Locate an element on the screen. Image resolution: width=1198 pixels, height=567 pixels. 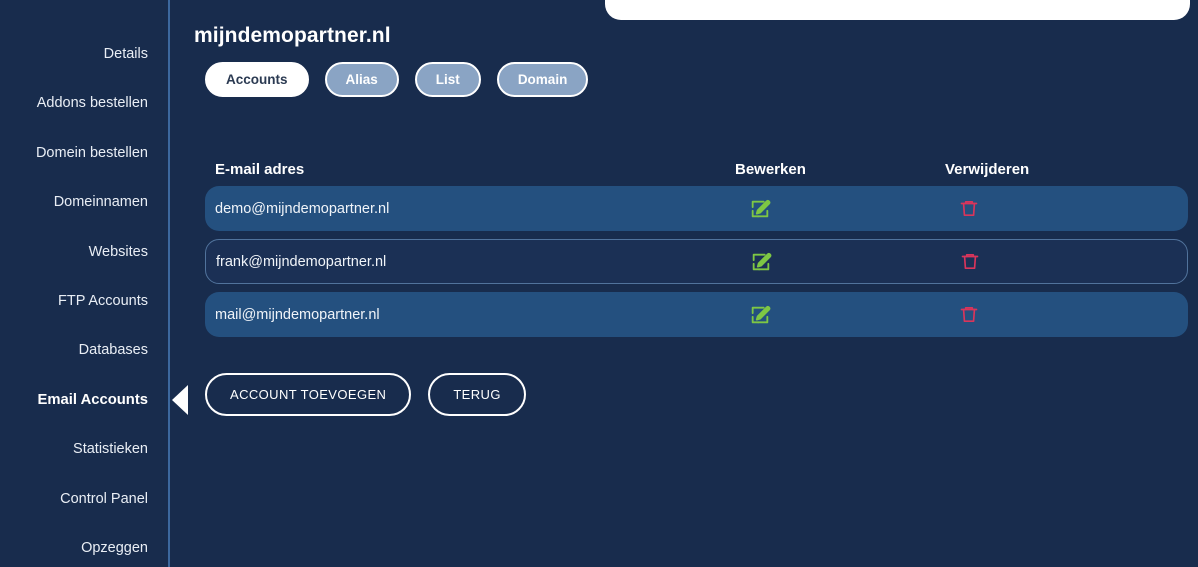
email-address-cell: demo@mijndemopartner.nl is located at coordinates (302, 208).